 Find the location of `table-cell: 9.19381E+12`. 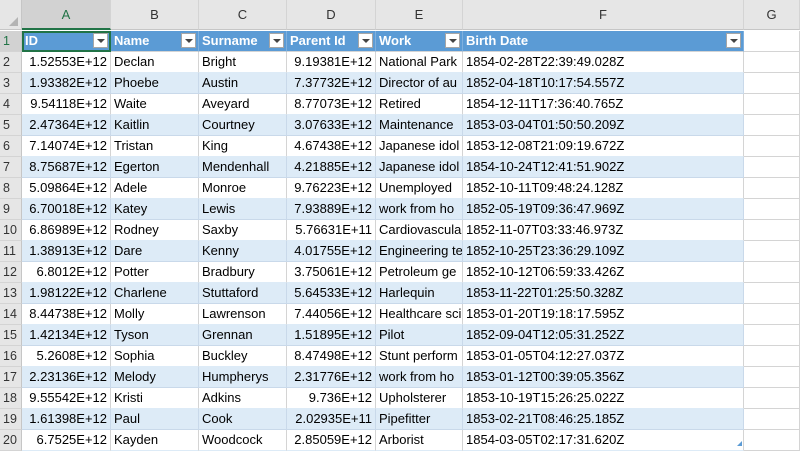

table-cell: 9.19381E+12 is located at coordinates (331, 62).